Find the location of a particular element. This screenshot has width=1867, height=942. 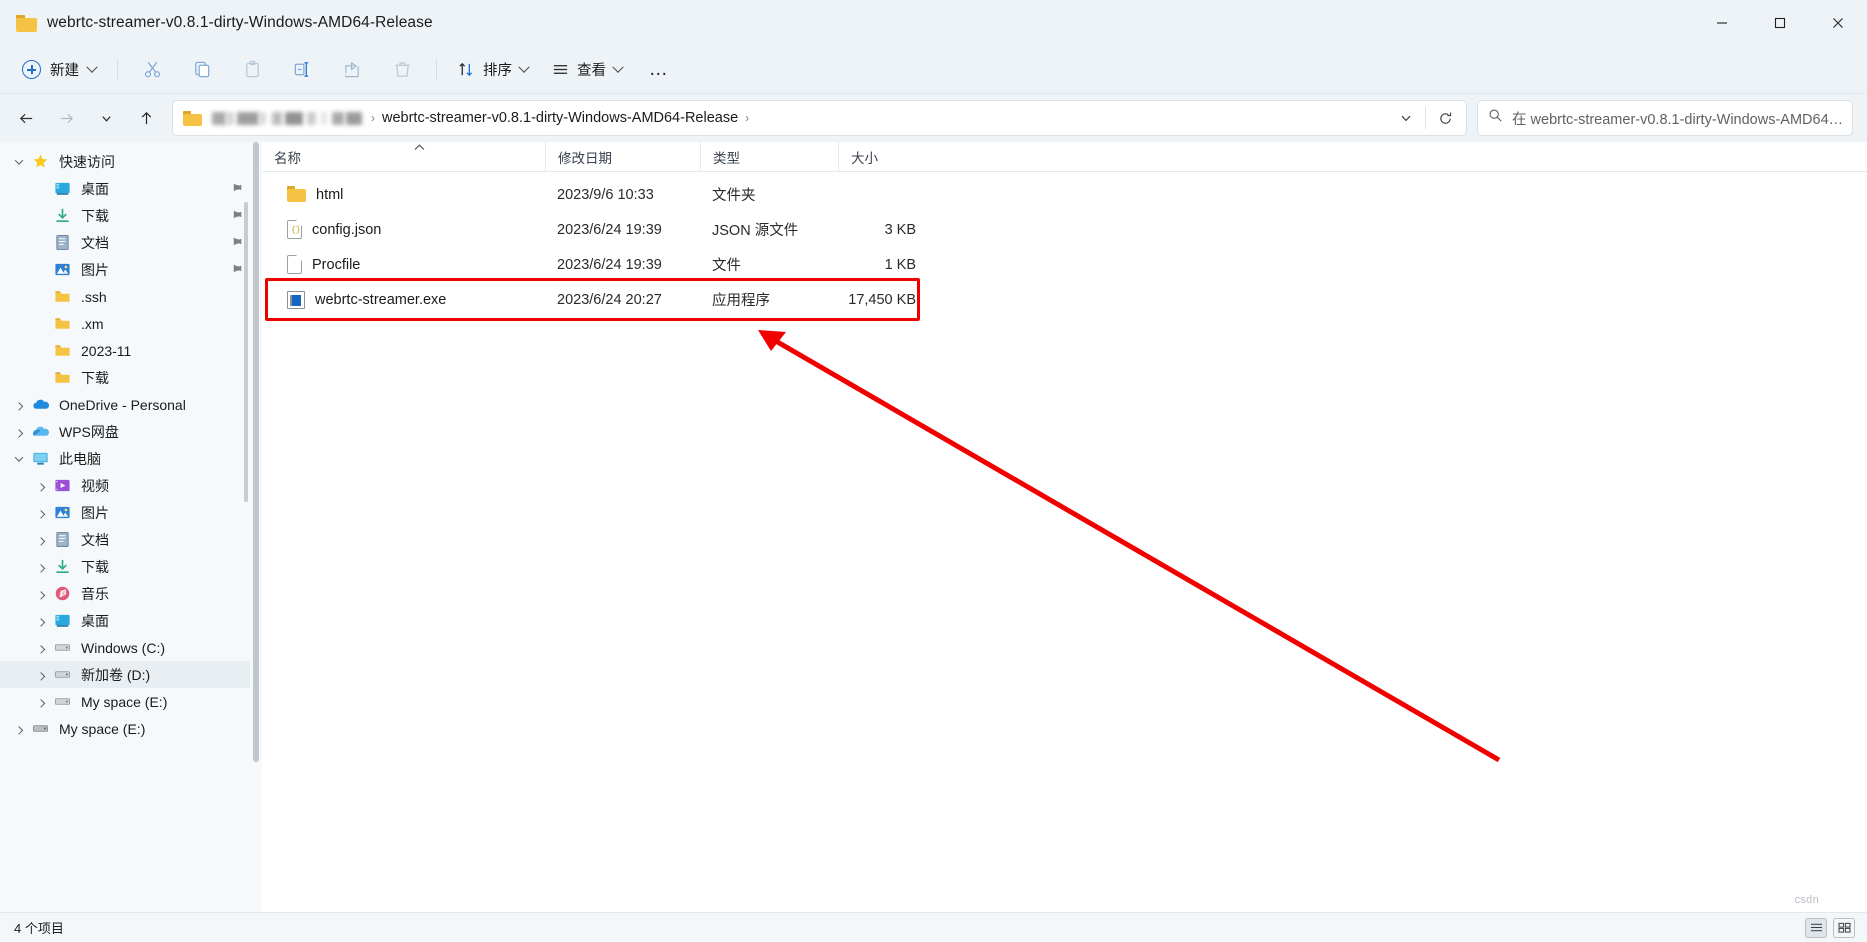

address-divider is located at coordinates (1425, 118).